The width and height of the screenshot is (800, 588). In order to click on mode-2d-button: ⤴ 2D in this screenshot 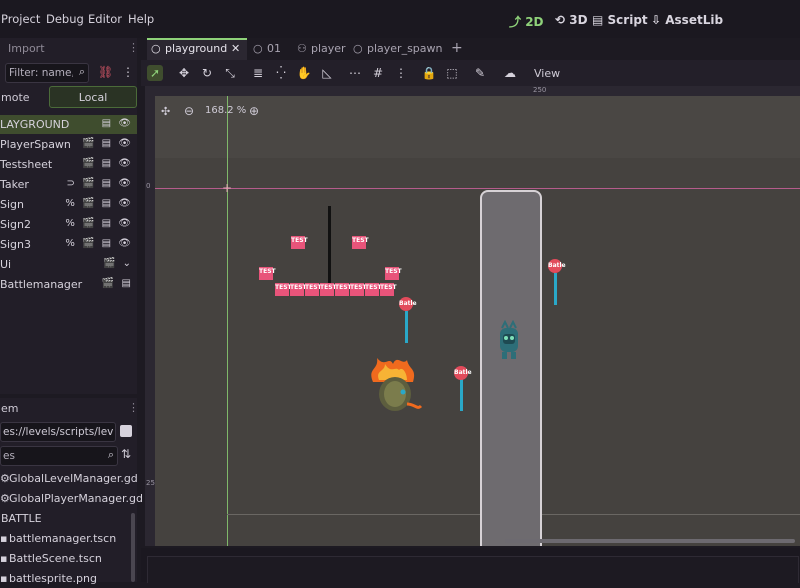, I will do `click(526, 21)`.